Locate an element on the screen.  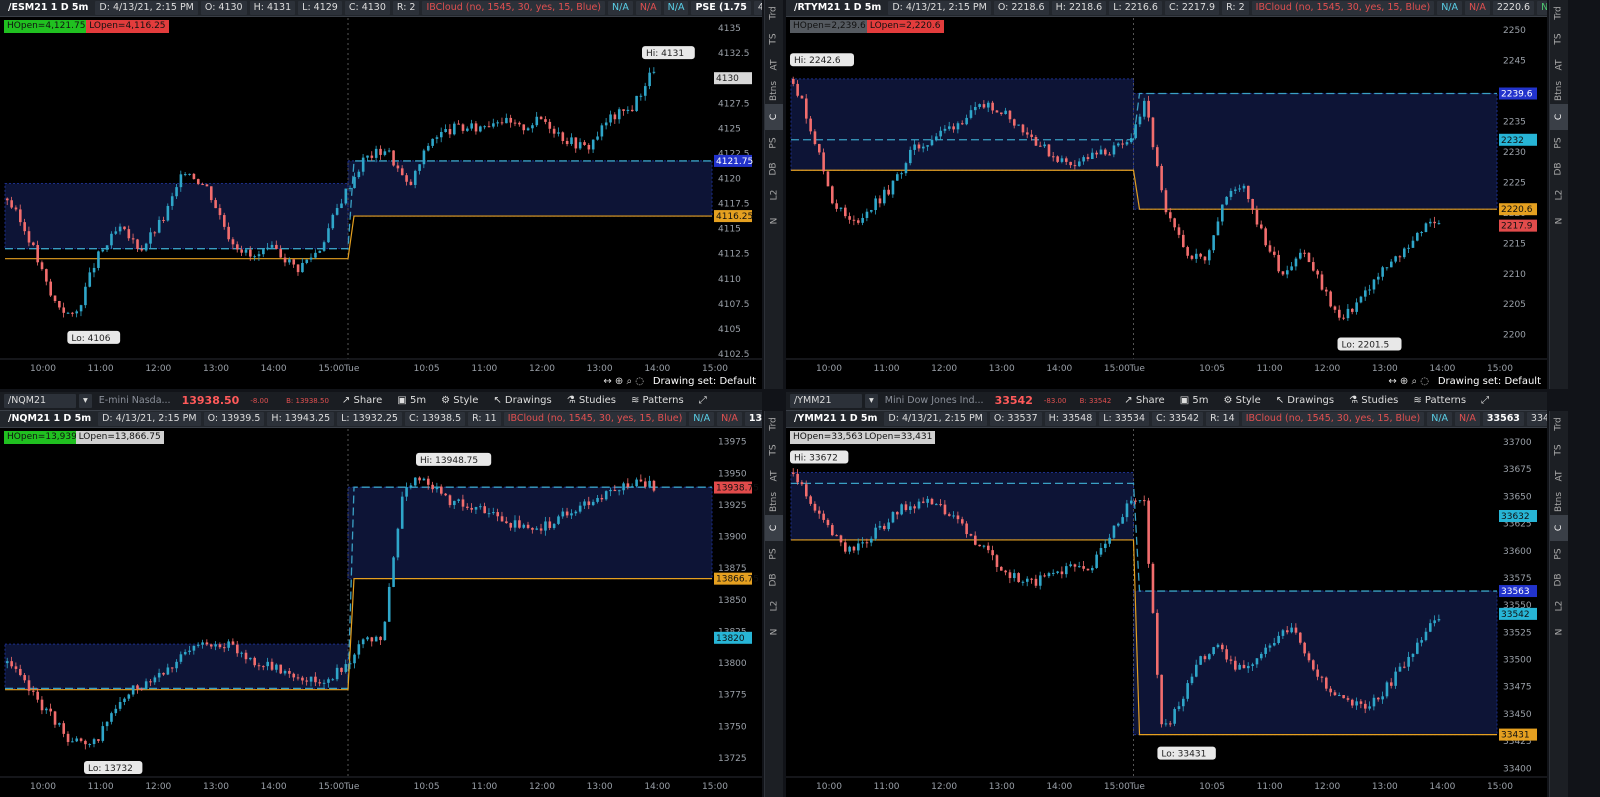
chart-symbol-label: /ESM21 1 D 5m is located at coordinates (48, 8).